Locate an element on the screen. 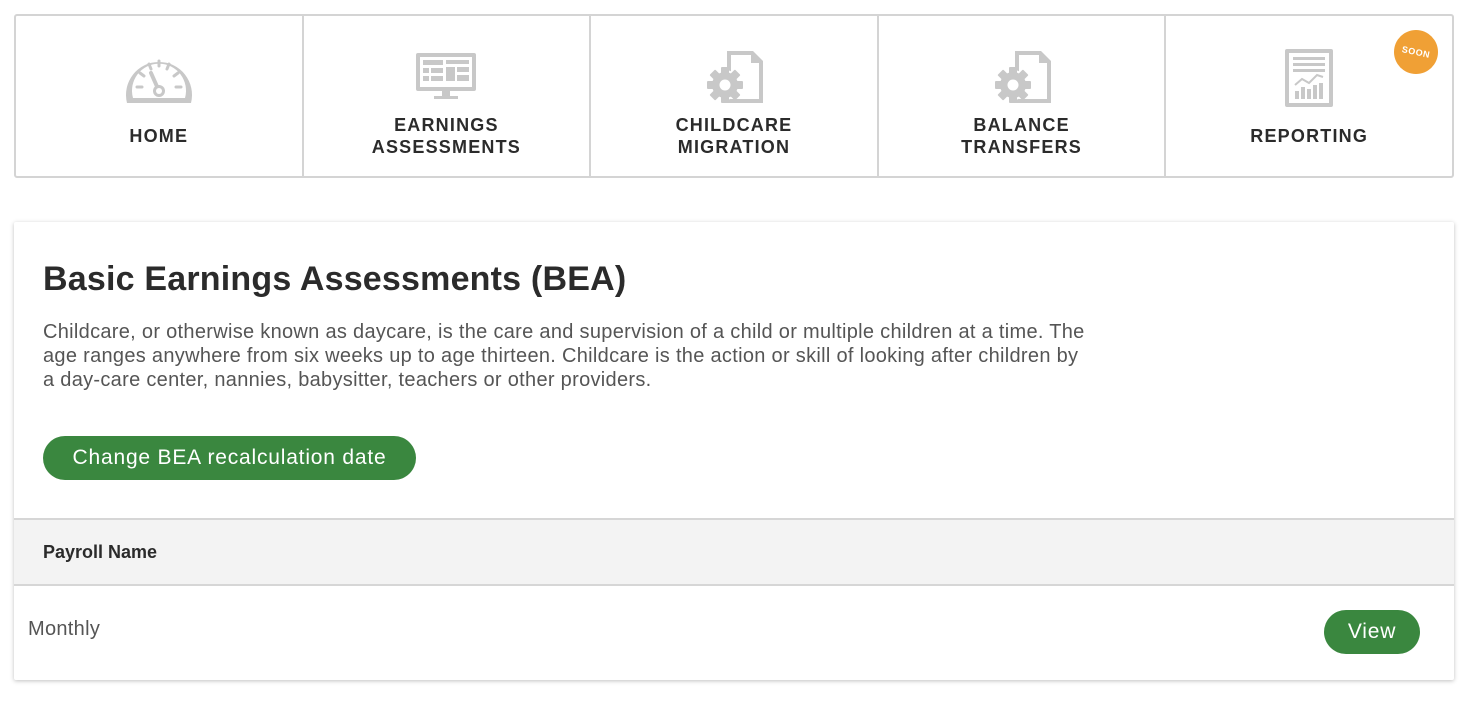  nav-item-home: HOME is located at coordinates (160, 96).